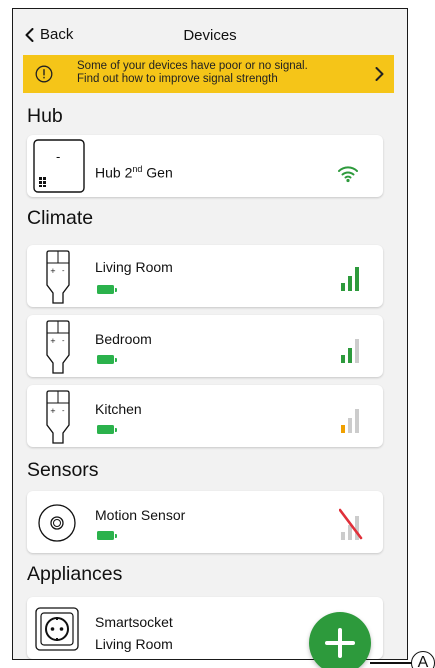 The height and width of the screenshot is (668, 435). Describe the element at coordinates (348, 174) in the screenshot. I see `wifi-icon` at that location.